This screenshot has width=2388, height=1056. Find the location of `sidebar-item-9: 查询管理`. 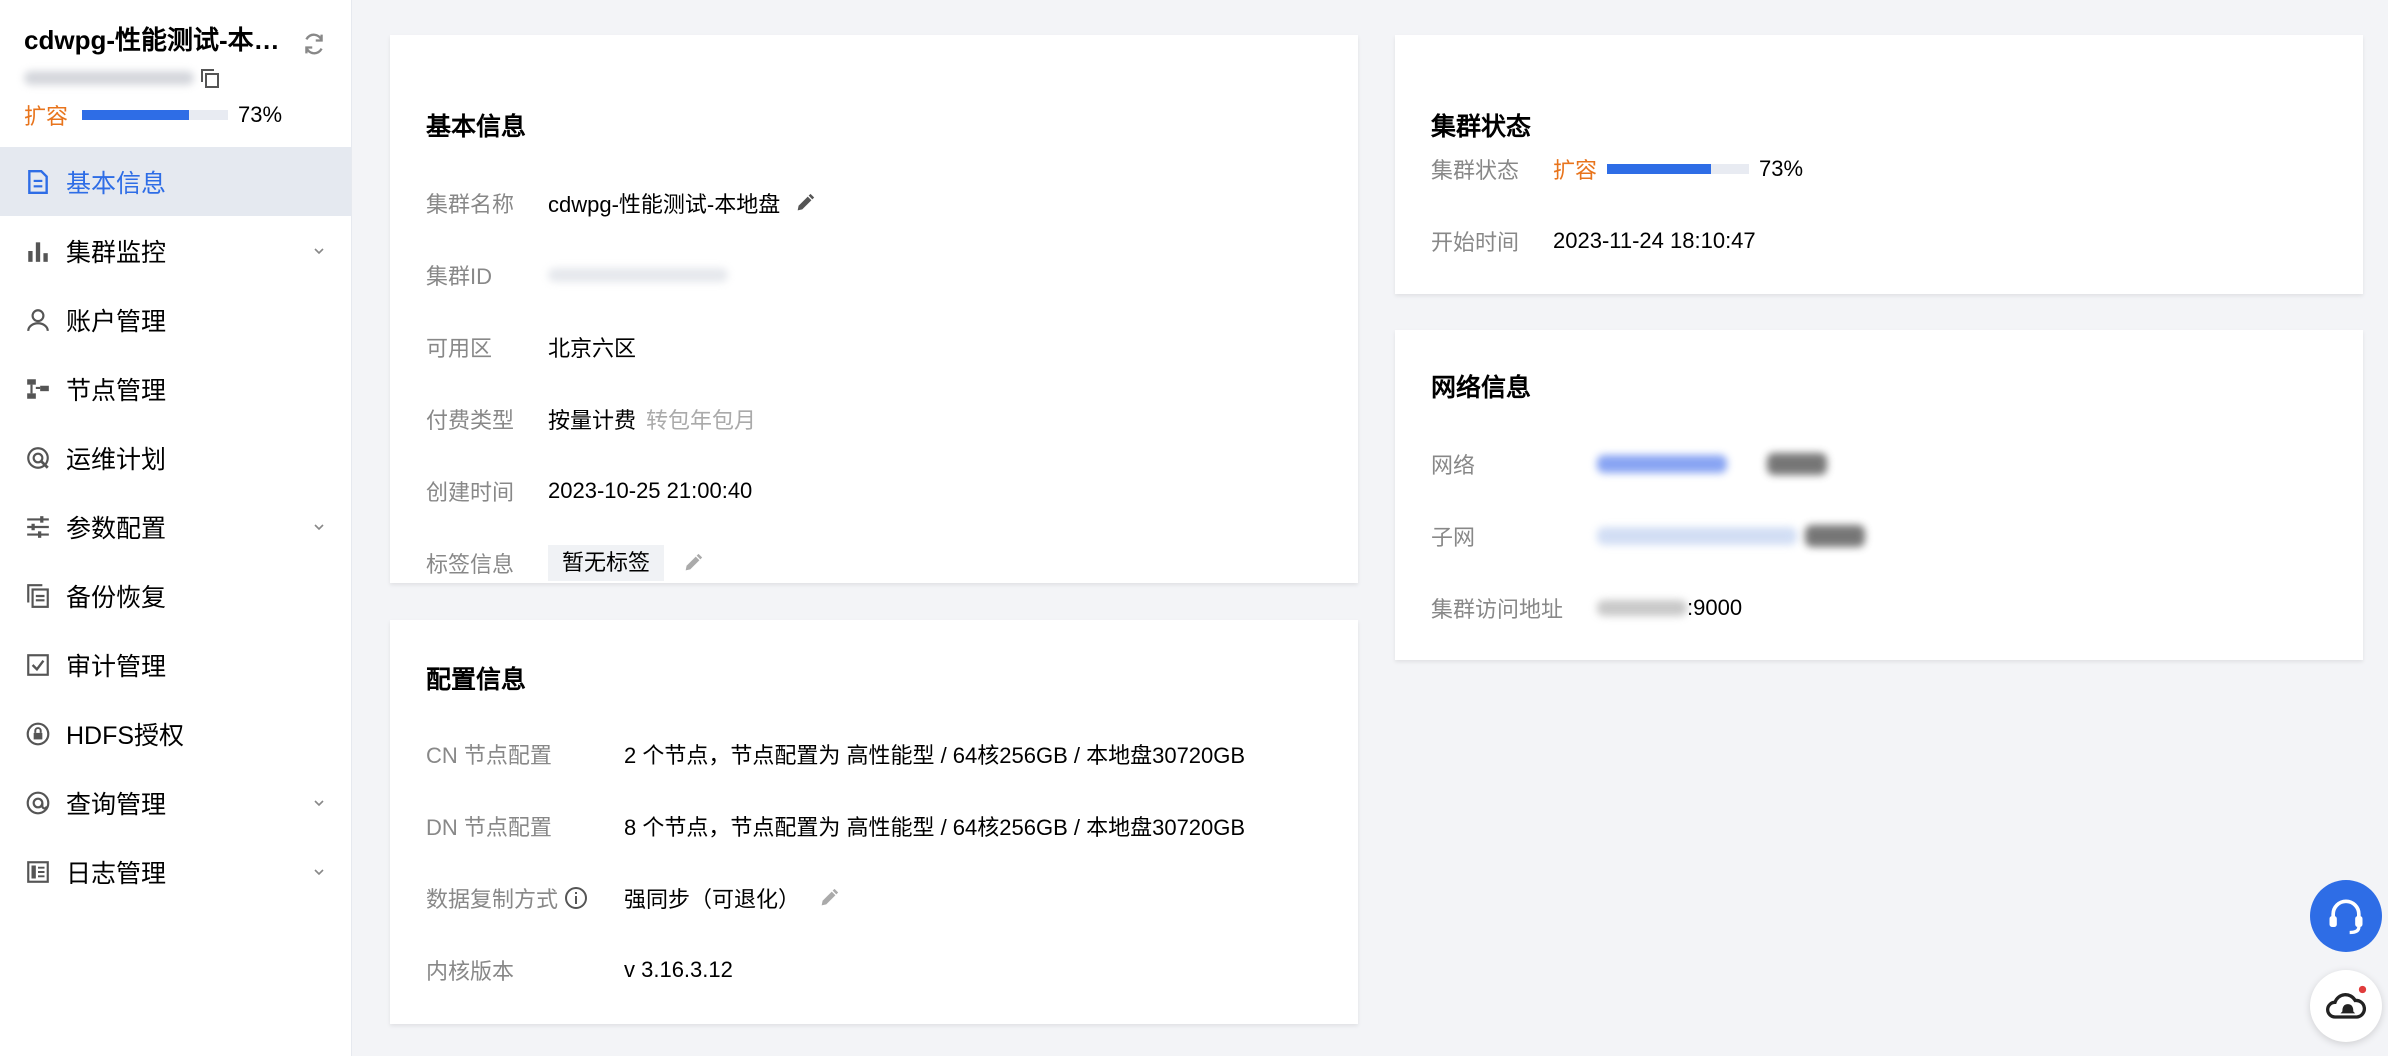

sidebar-item-9: 查询管理 is located at coordinates (175, 802).